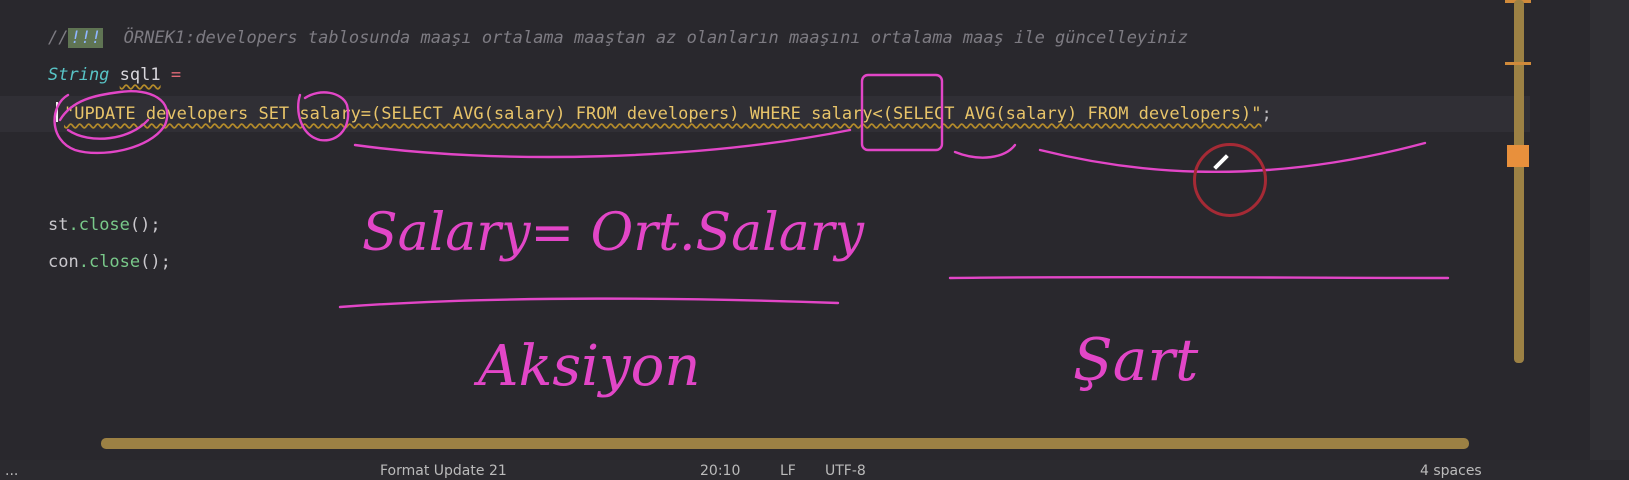  Describe the element at coordinates (845, 471) in the screenshot. I see `status-encoding: UTF-8` at that location.